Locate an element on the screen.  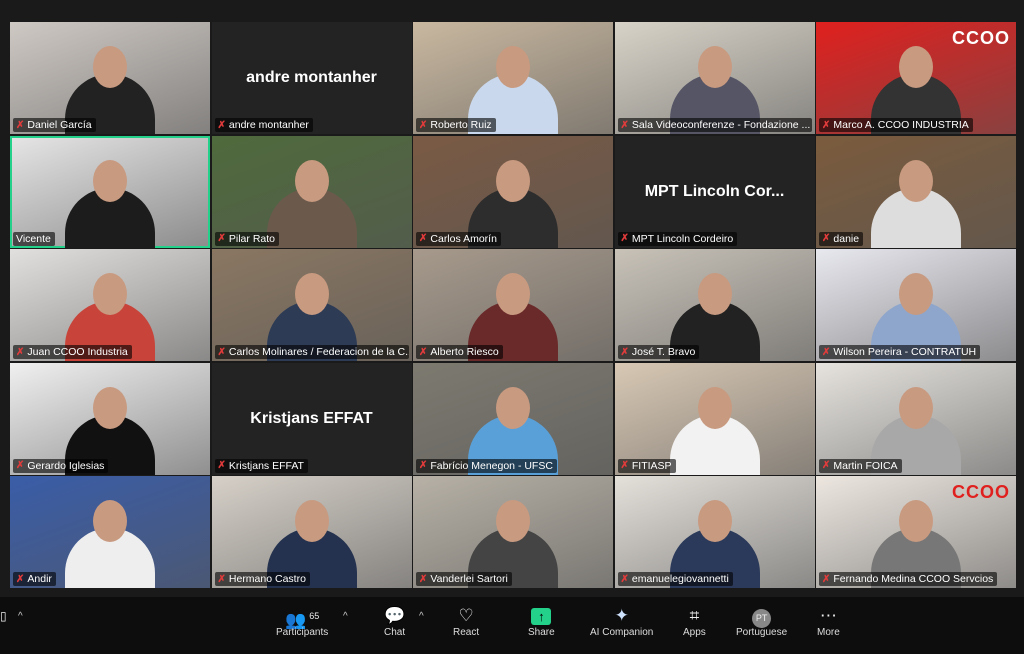
participant-tile: ✗ Hermano Castro is located at coordinates (311, 532).